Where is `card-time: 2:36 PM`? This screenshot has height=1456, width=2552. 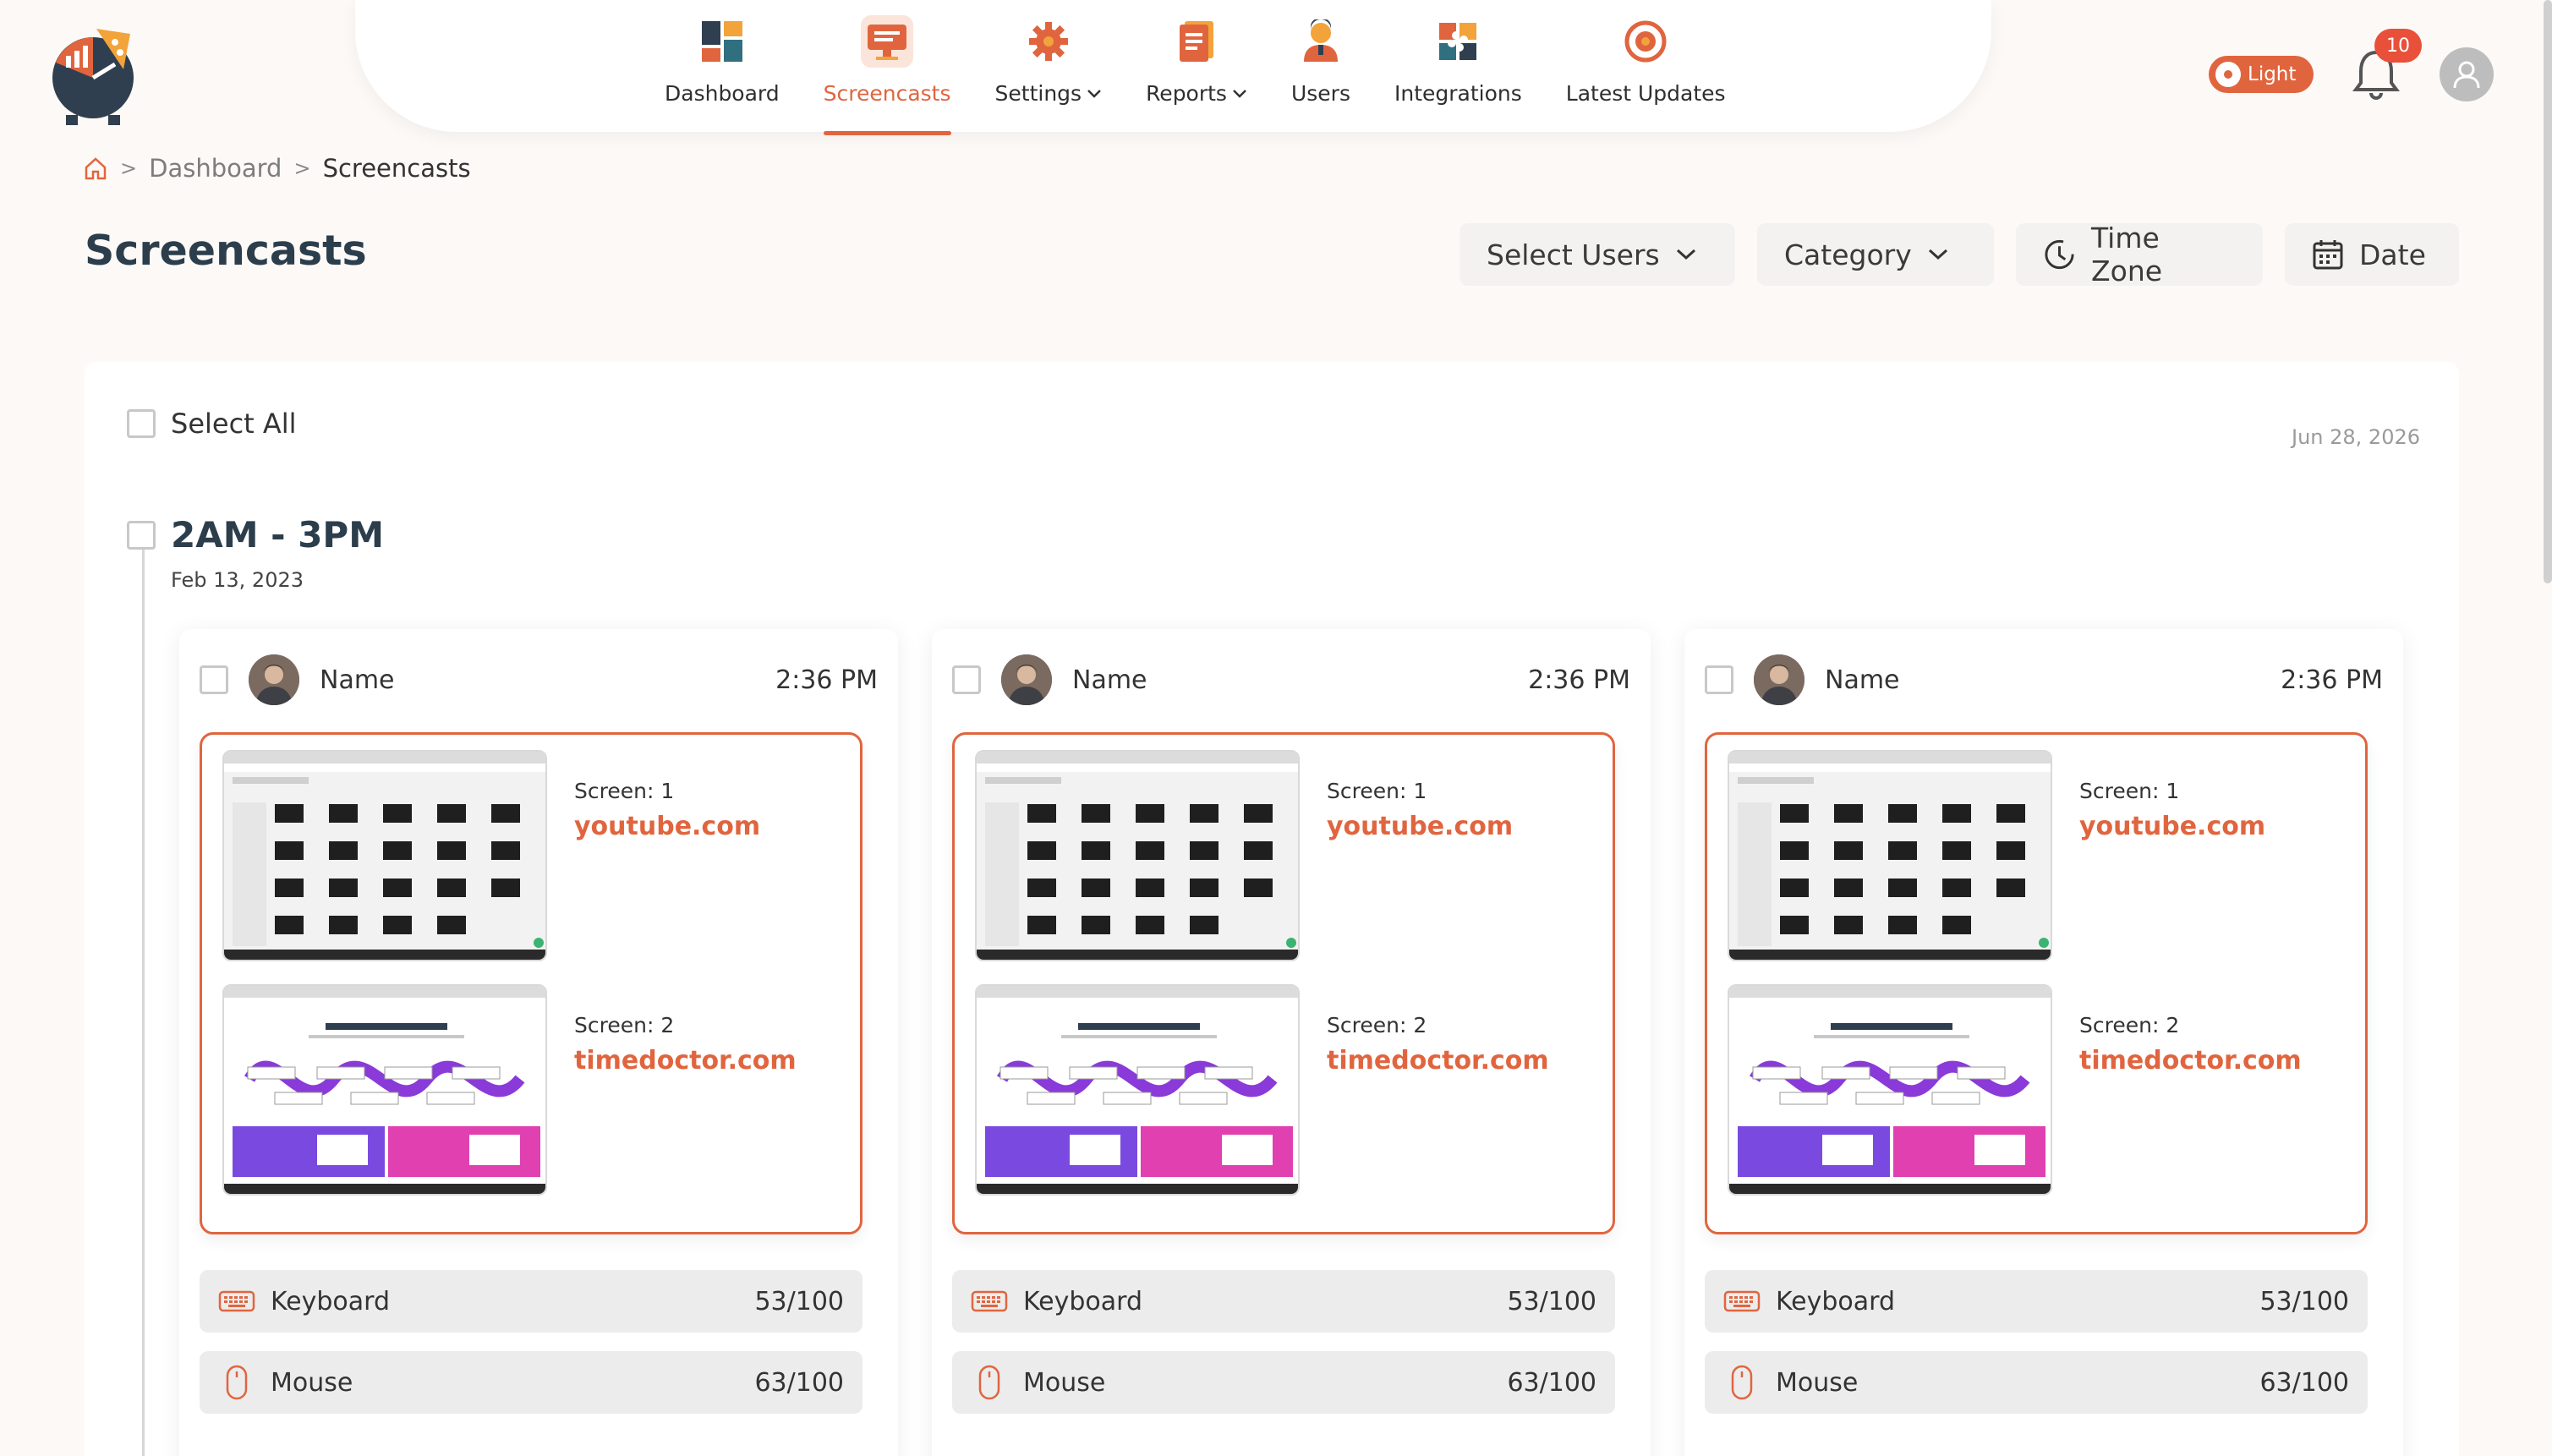
card-time: 2:36 PM is located at coordinates (827, 680).